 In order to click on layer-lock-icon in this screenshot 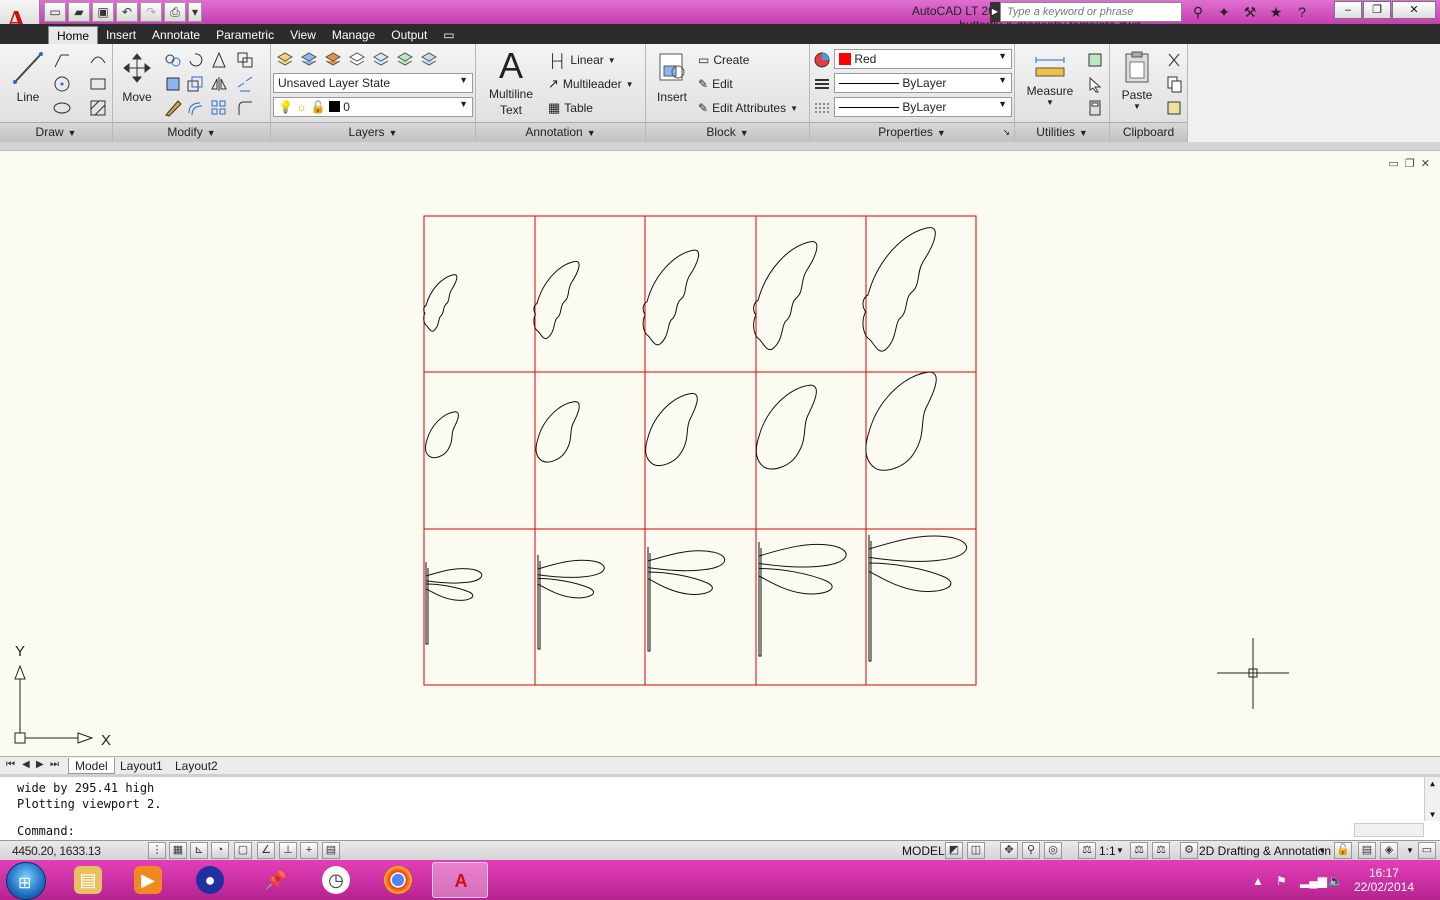, I will do `click(333, 60)`.